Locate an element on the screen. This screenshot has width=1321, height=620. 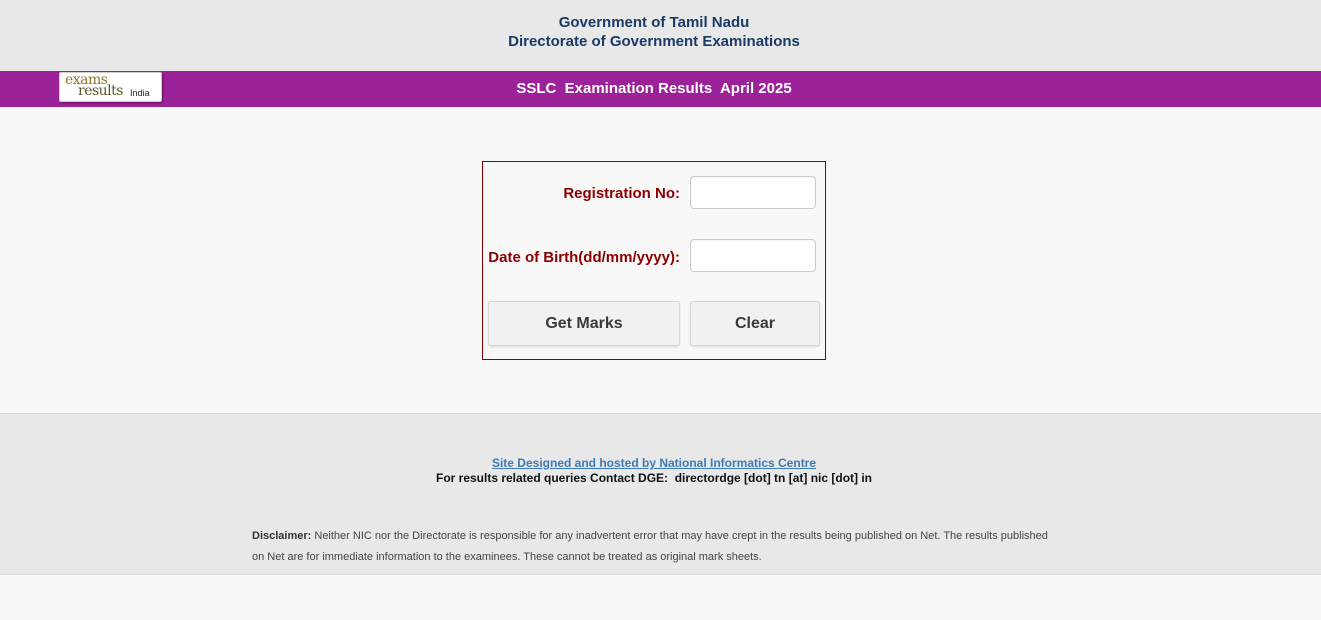
registration-label: Registration No: is located at coordinates (621, 193).